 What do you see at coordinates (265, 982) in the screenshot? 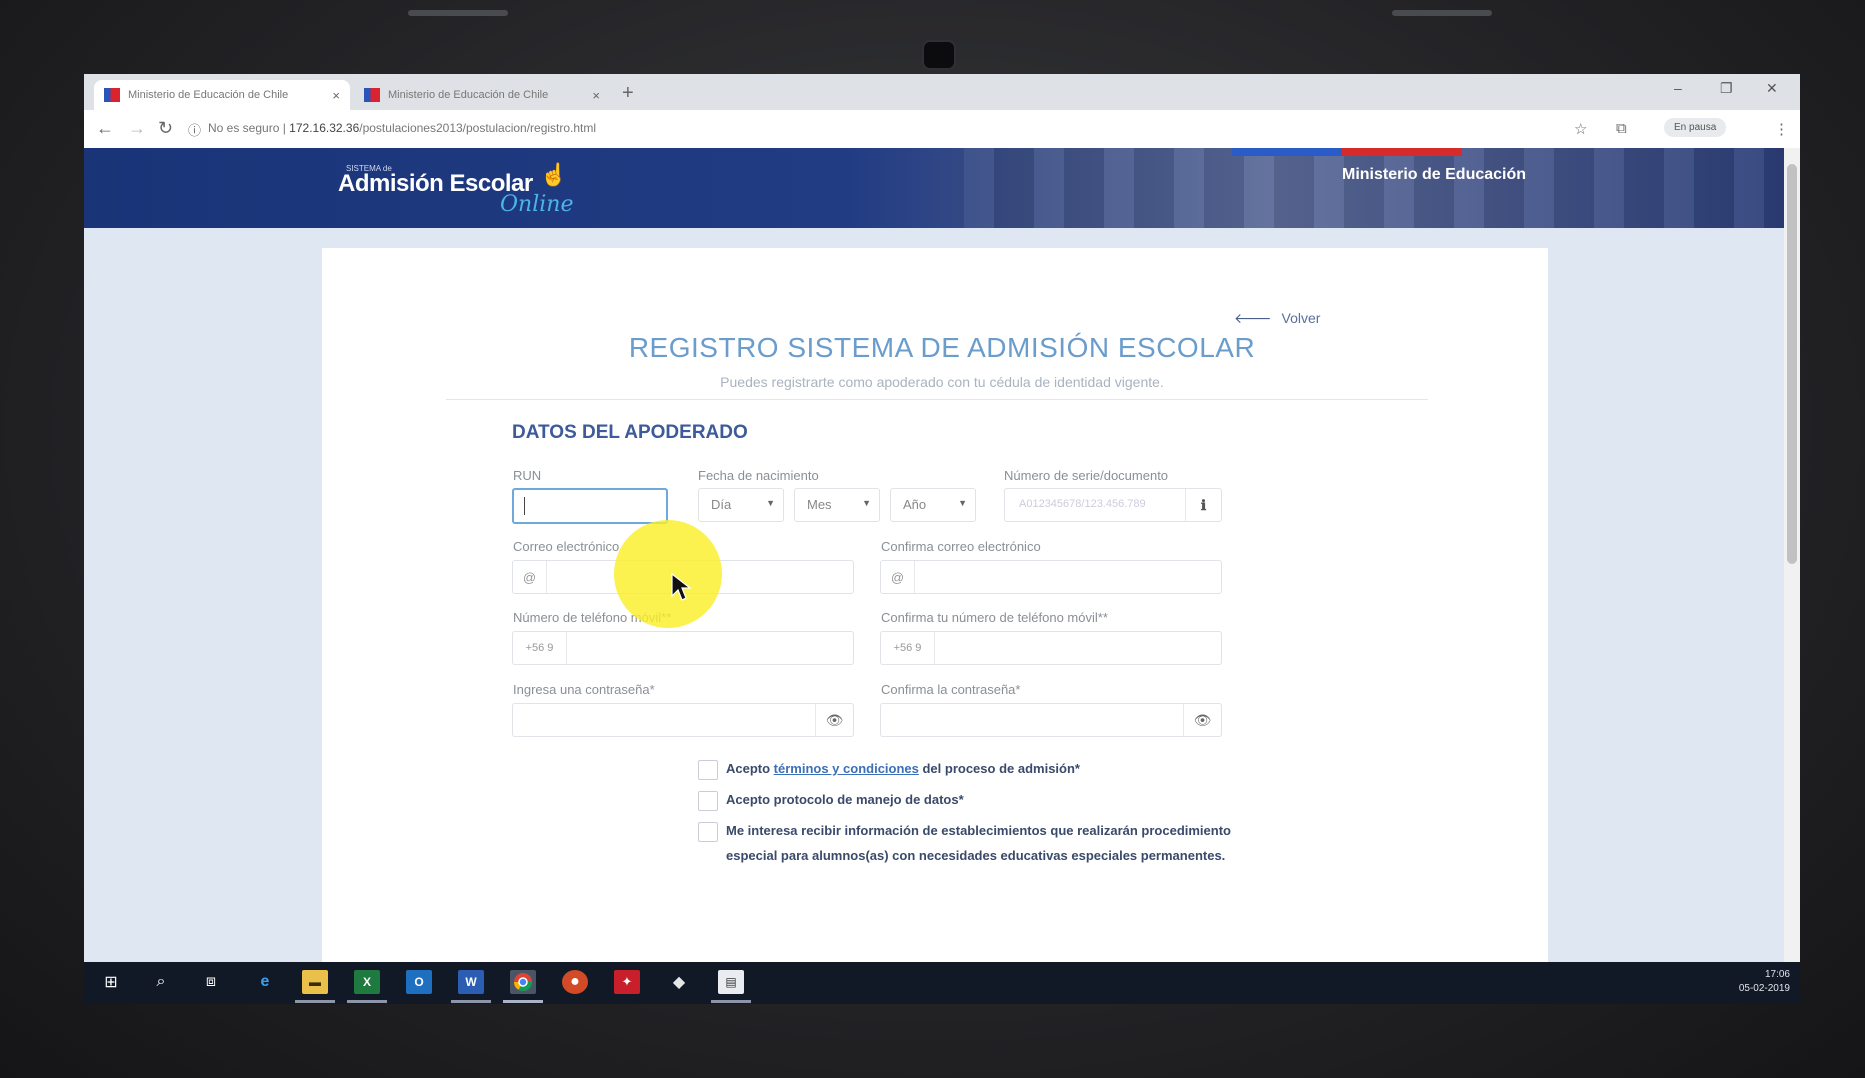
I see `edge-icon: e` at bounding box center [265, 982].